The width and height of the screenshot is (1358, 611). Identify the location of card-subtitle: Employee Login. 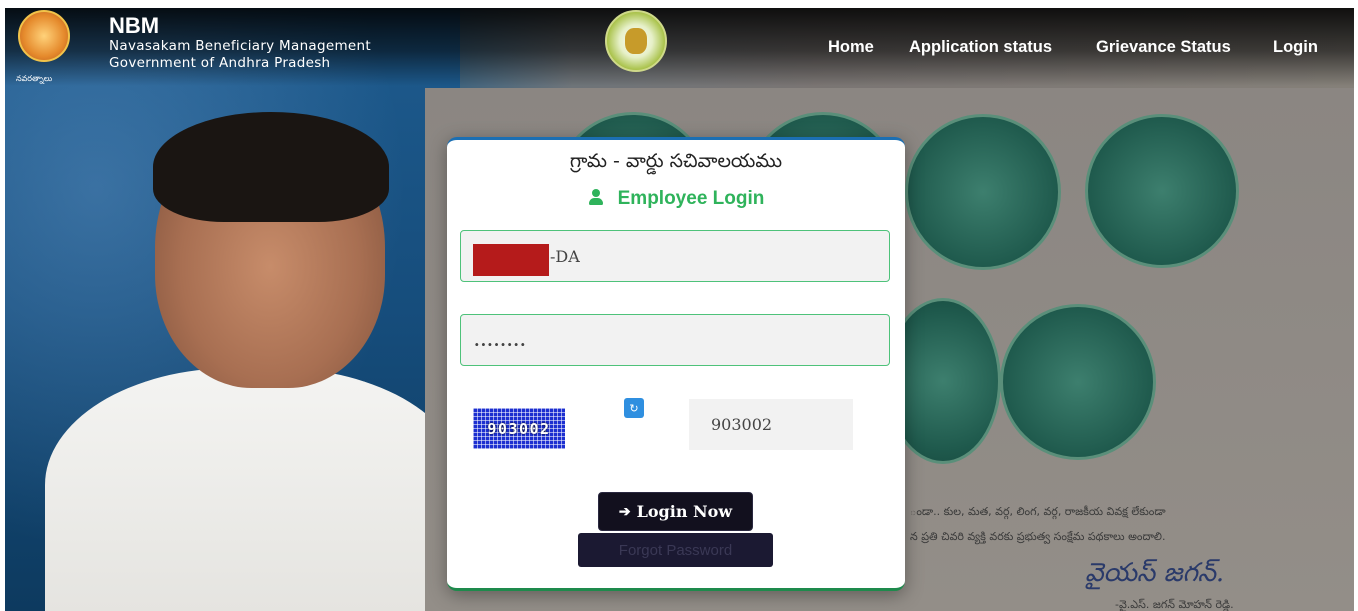
(691, 198).